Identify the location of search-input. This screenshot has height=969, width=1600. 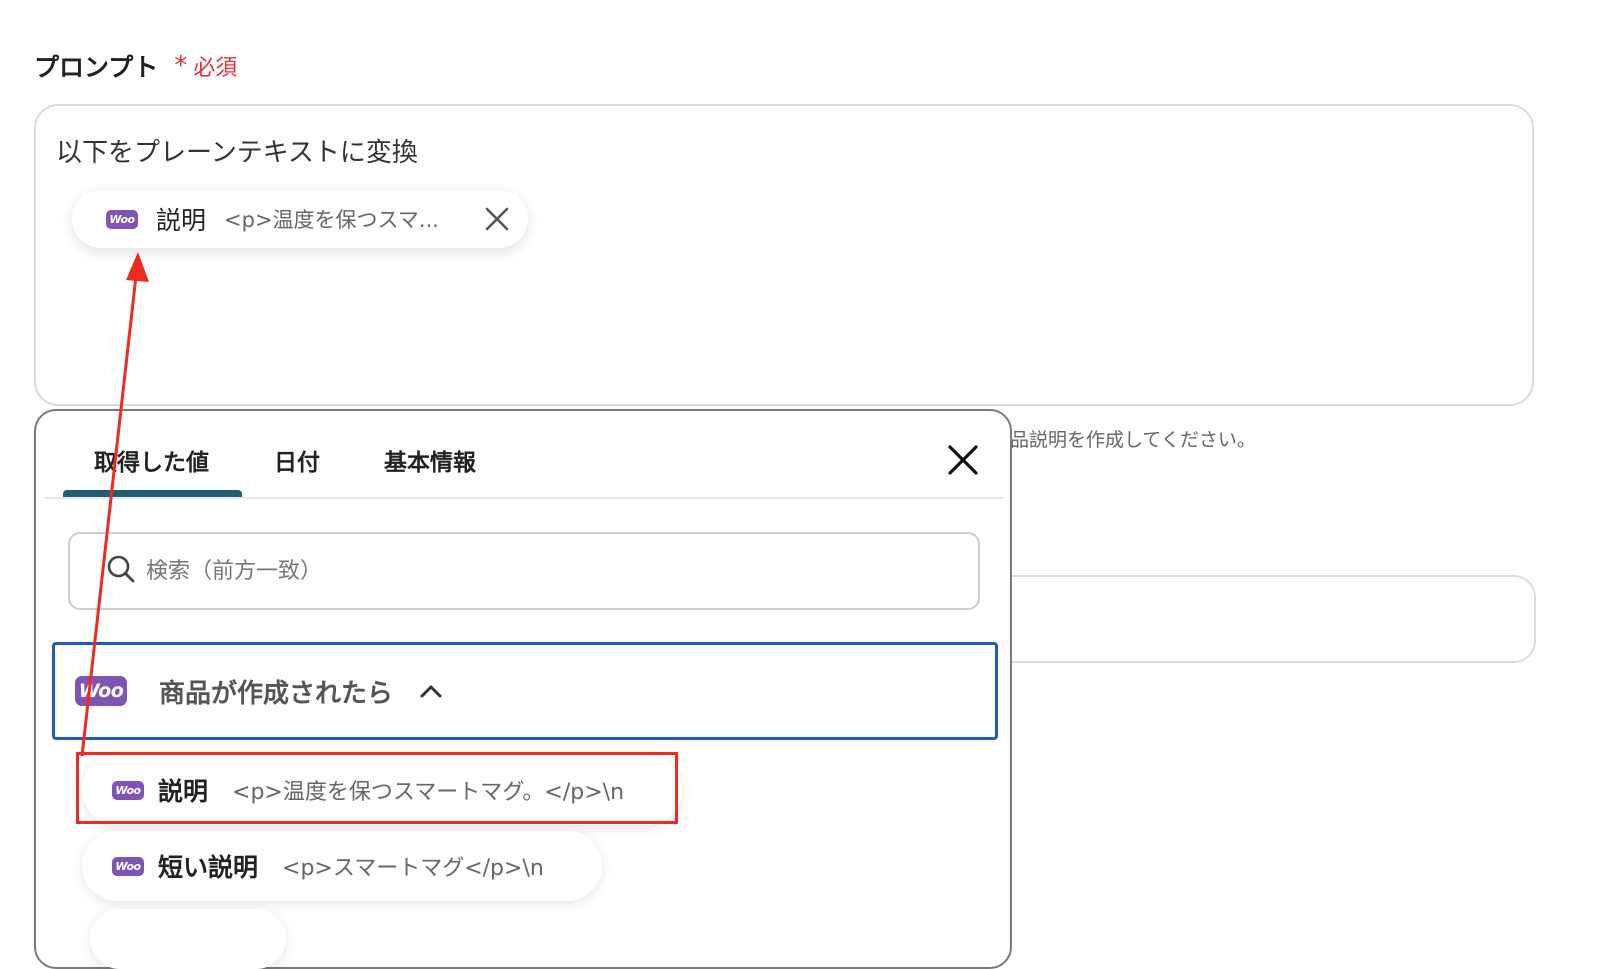
(496, 571).